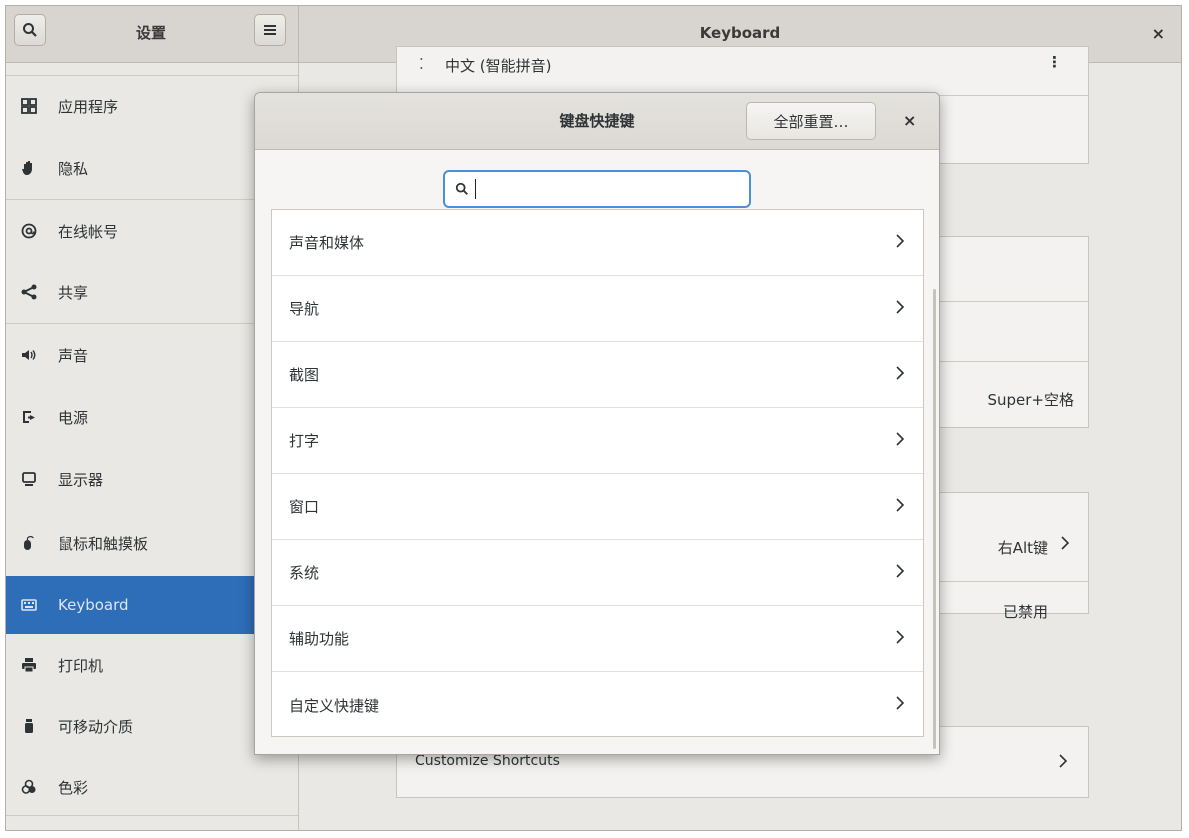 This screenshot has height=838, width=1189. I want to click on sidebar-item-label: 在线帐号, so click(88, 231).